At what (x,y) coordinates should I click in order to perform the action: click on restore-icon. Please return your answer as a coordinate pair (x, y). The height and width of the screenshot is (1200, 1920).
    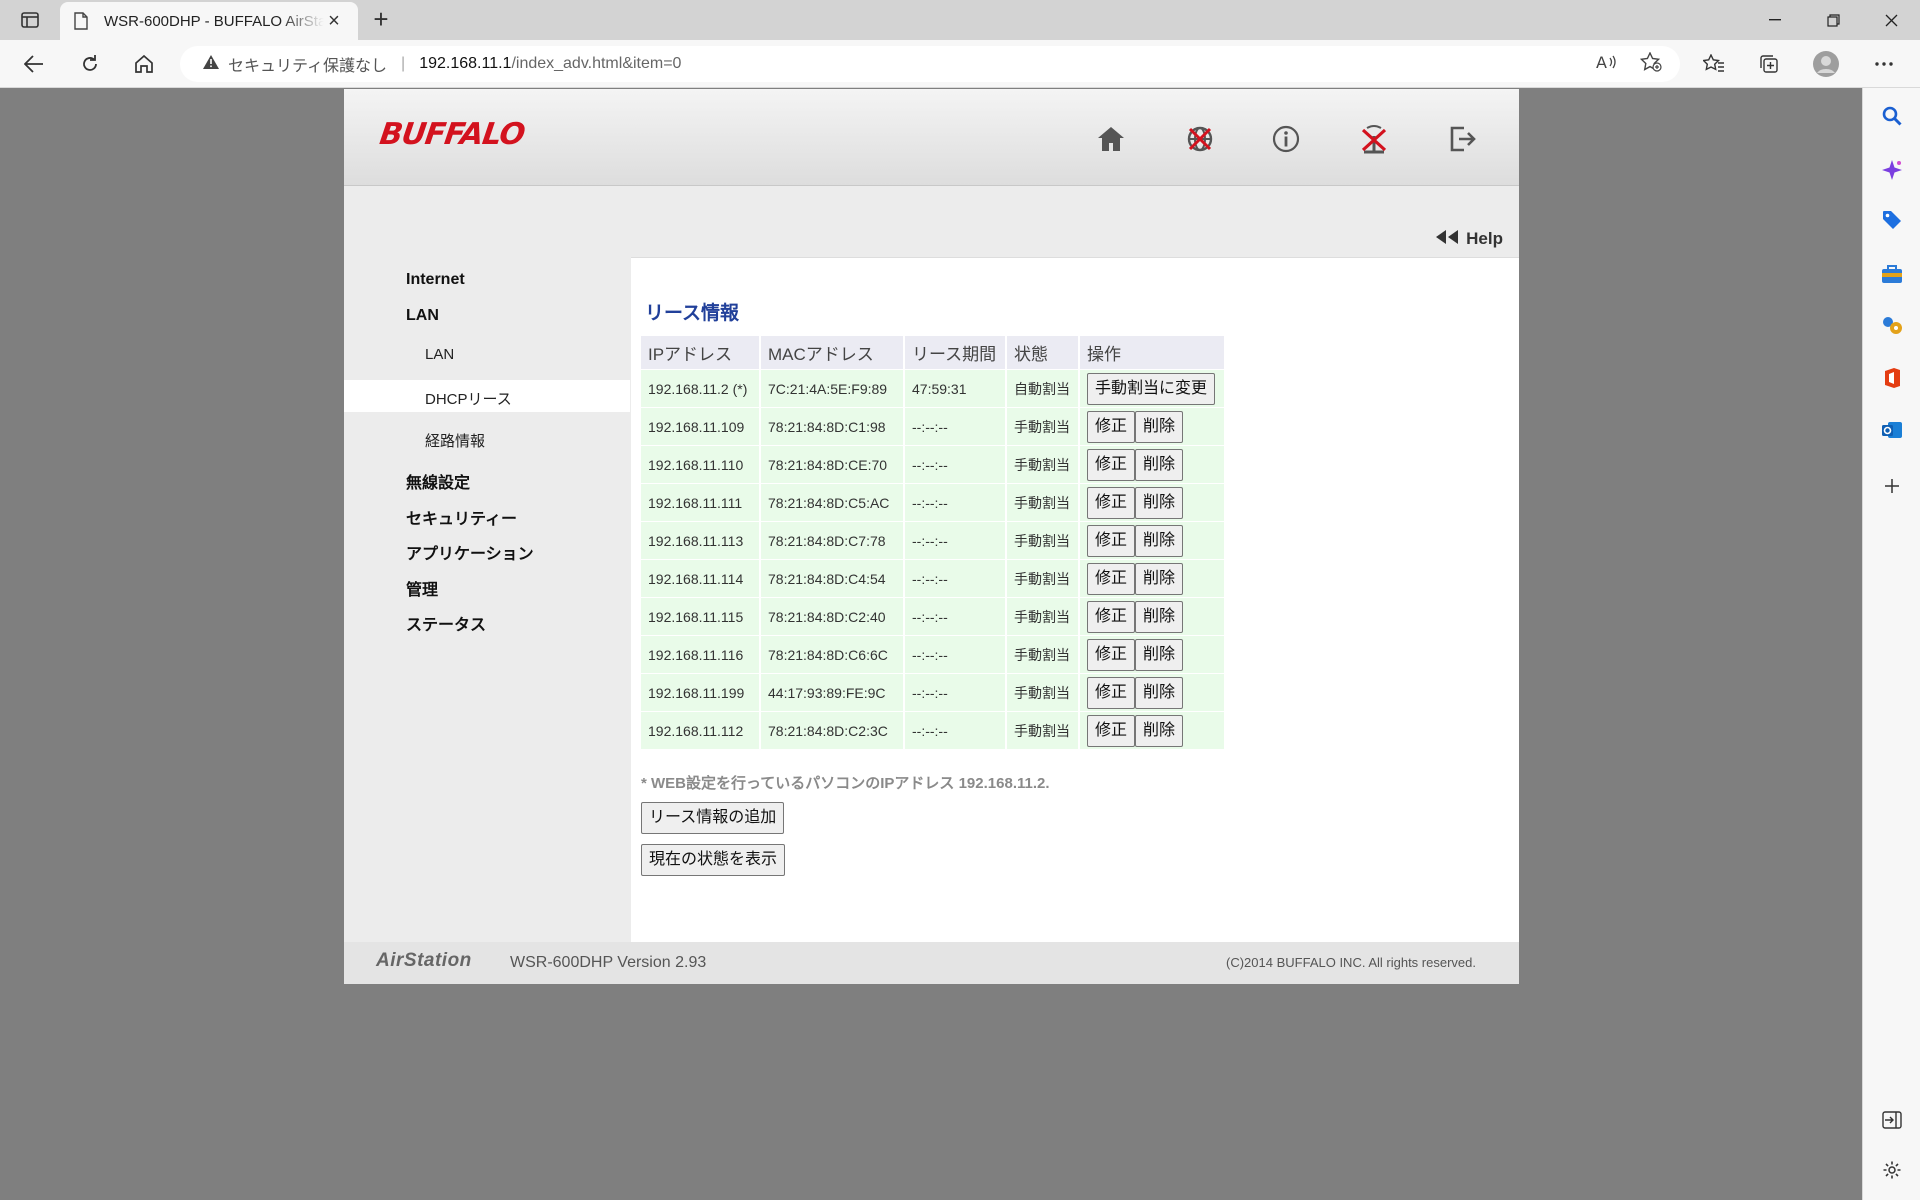
    Looking at the image, I should click on (1833, 20).